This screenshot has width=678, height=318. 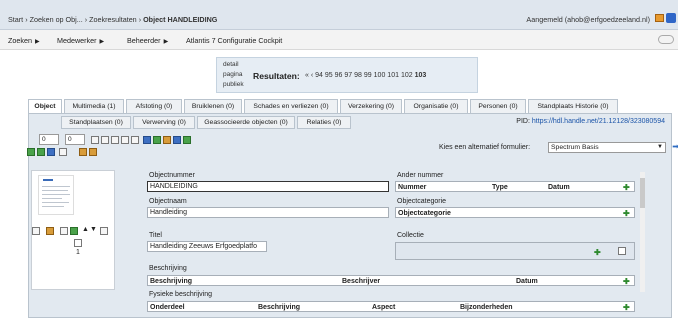 I want to click on page-link: 102, so click(x=407, y=75).